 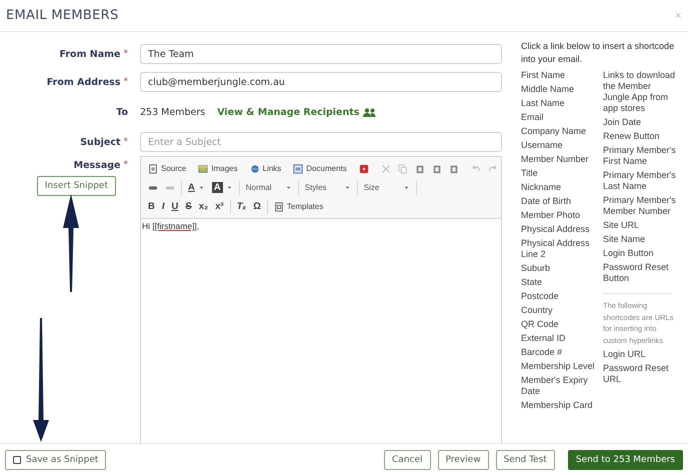 What do you see at coordinates (559, 282) in the screenshot?
I see `shortcode-link: State` at bounding box center [559, 282].